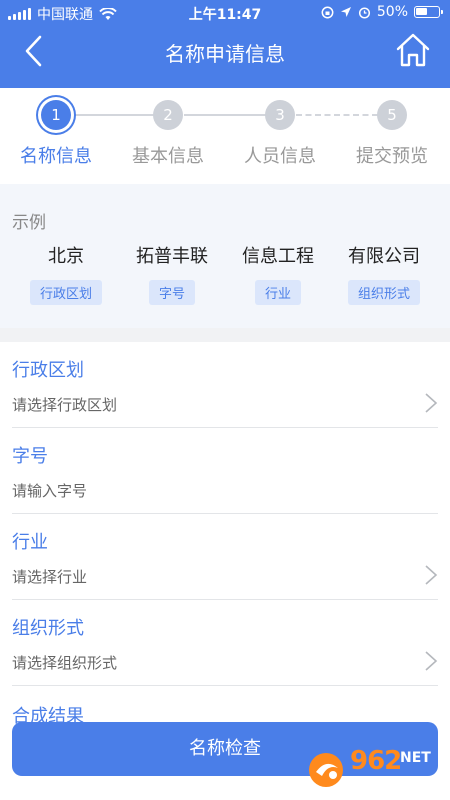  What do you see at coordinates (225, 54) in the screenshot?
I see `page-title: 名称申请信息` at bounding box center [225, 54].